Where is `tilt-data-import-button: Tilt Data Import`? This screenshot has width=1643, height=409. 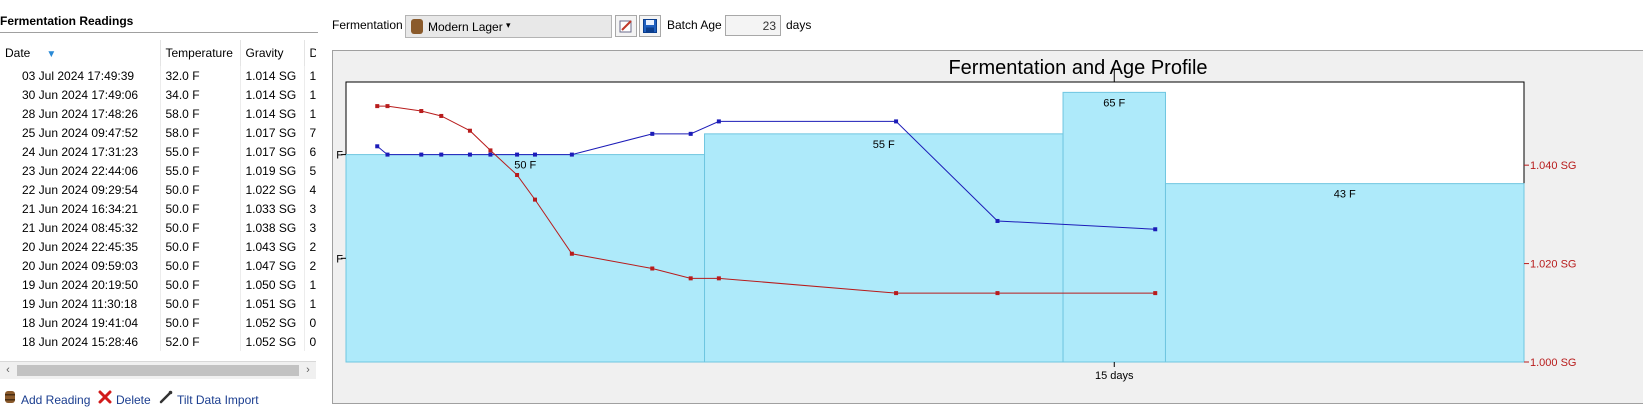
tilt-data-import-button: Tilt Data Import is located at coordinates (208, 399).